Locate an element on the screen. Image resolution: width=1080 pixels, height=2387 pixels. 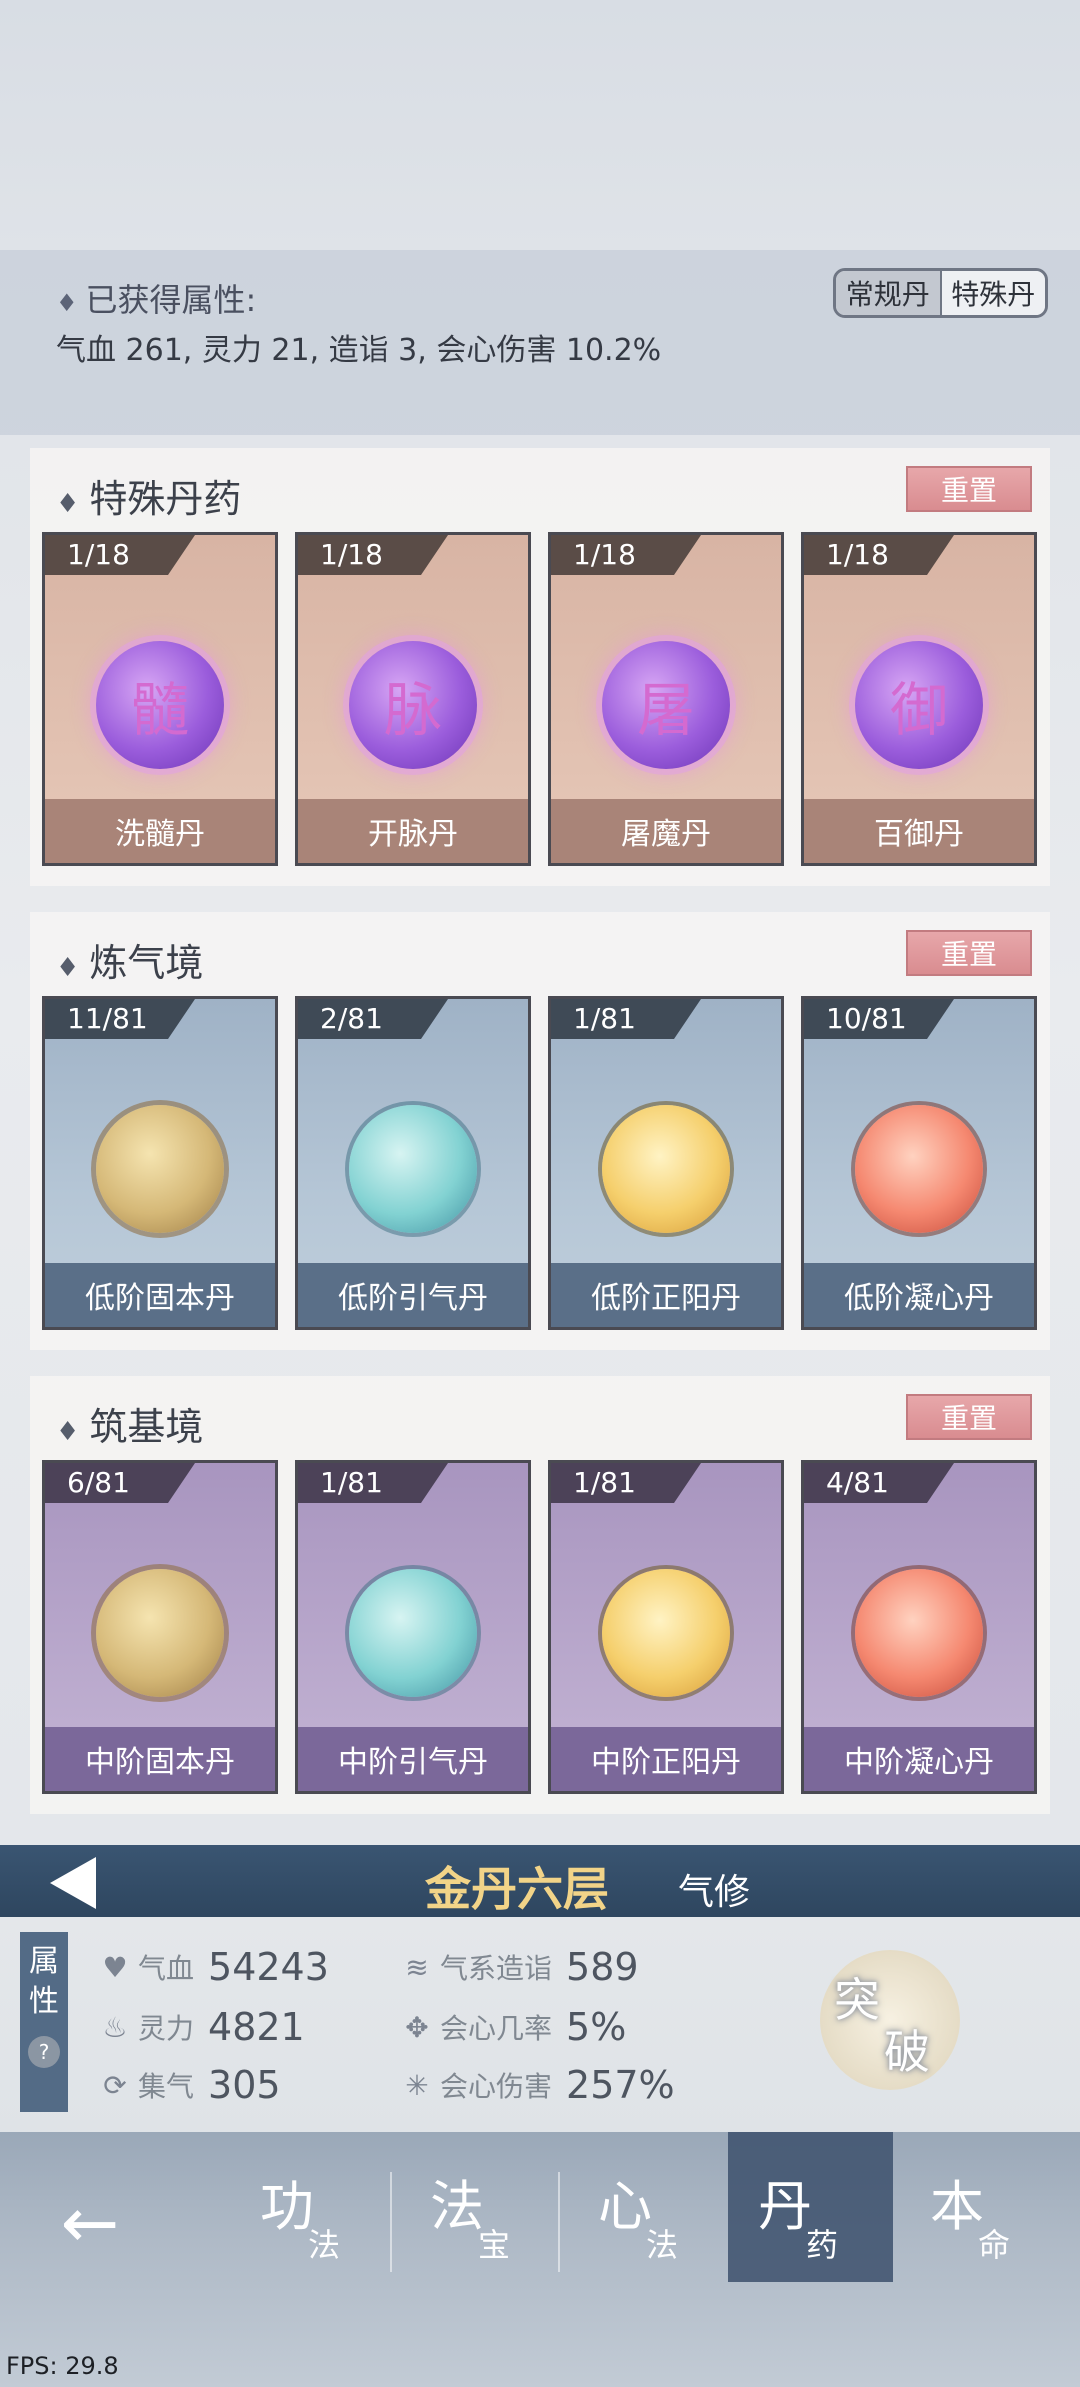
cultivation-type: 气修 is located at coordinates (714, 1892).